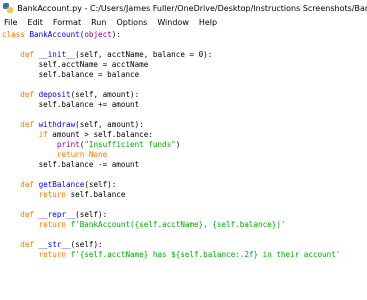 Image resolution: width=367 pixels, height=300 pixels. What do you see at coordinates (61, 244) in the screenshot?
I see `code-line: def __str__(self):` at bounding box center [61, 244].